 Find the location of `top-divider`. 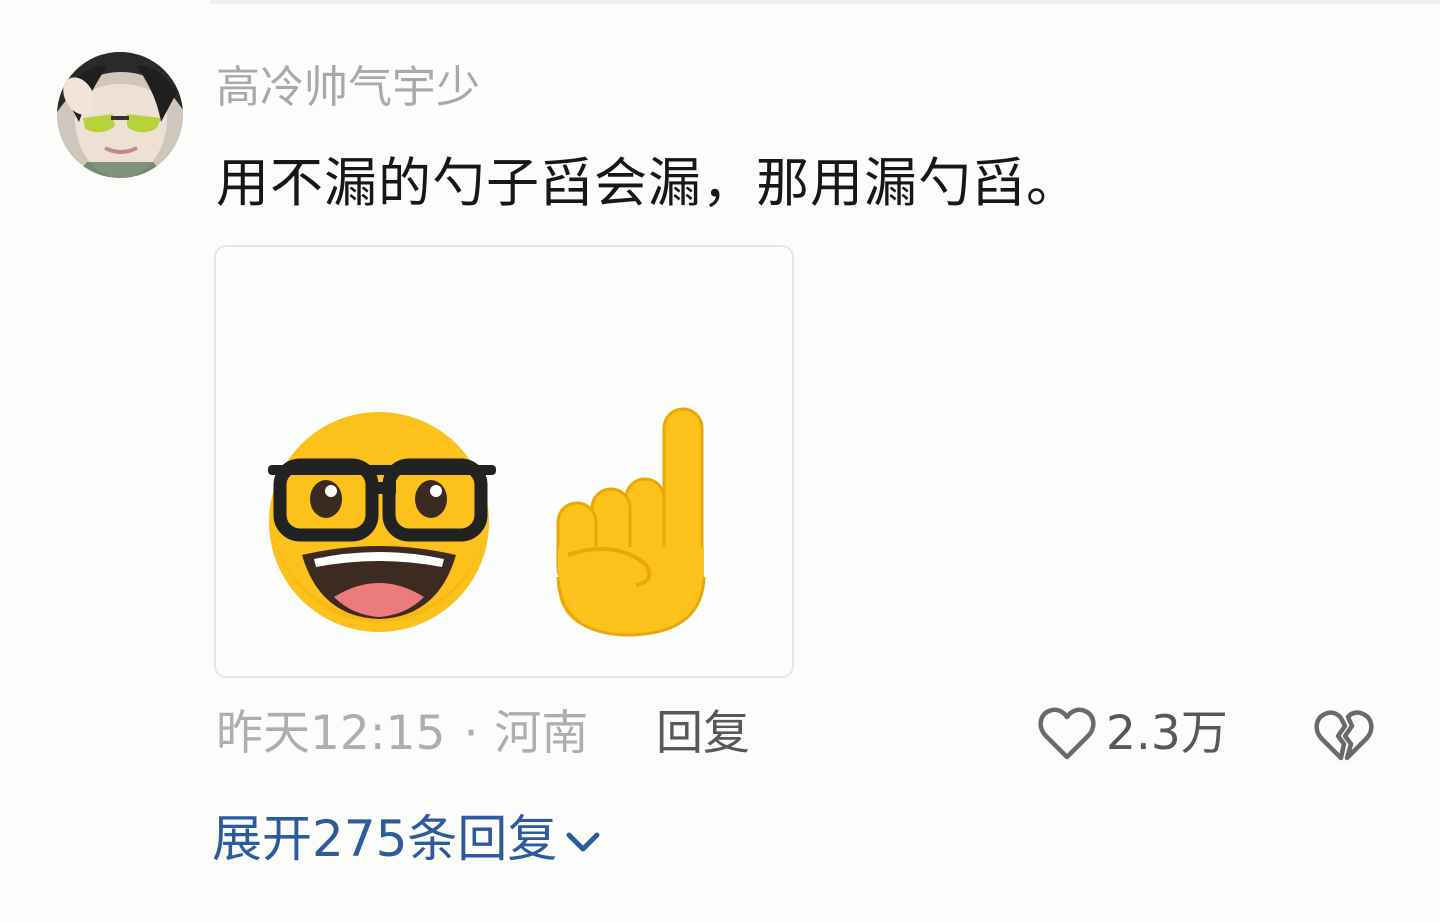

top-divider is located at coordinates (825, 2).